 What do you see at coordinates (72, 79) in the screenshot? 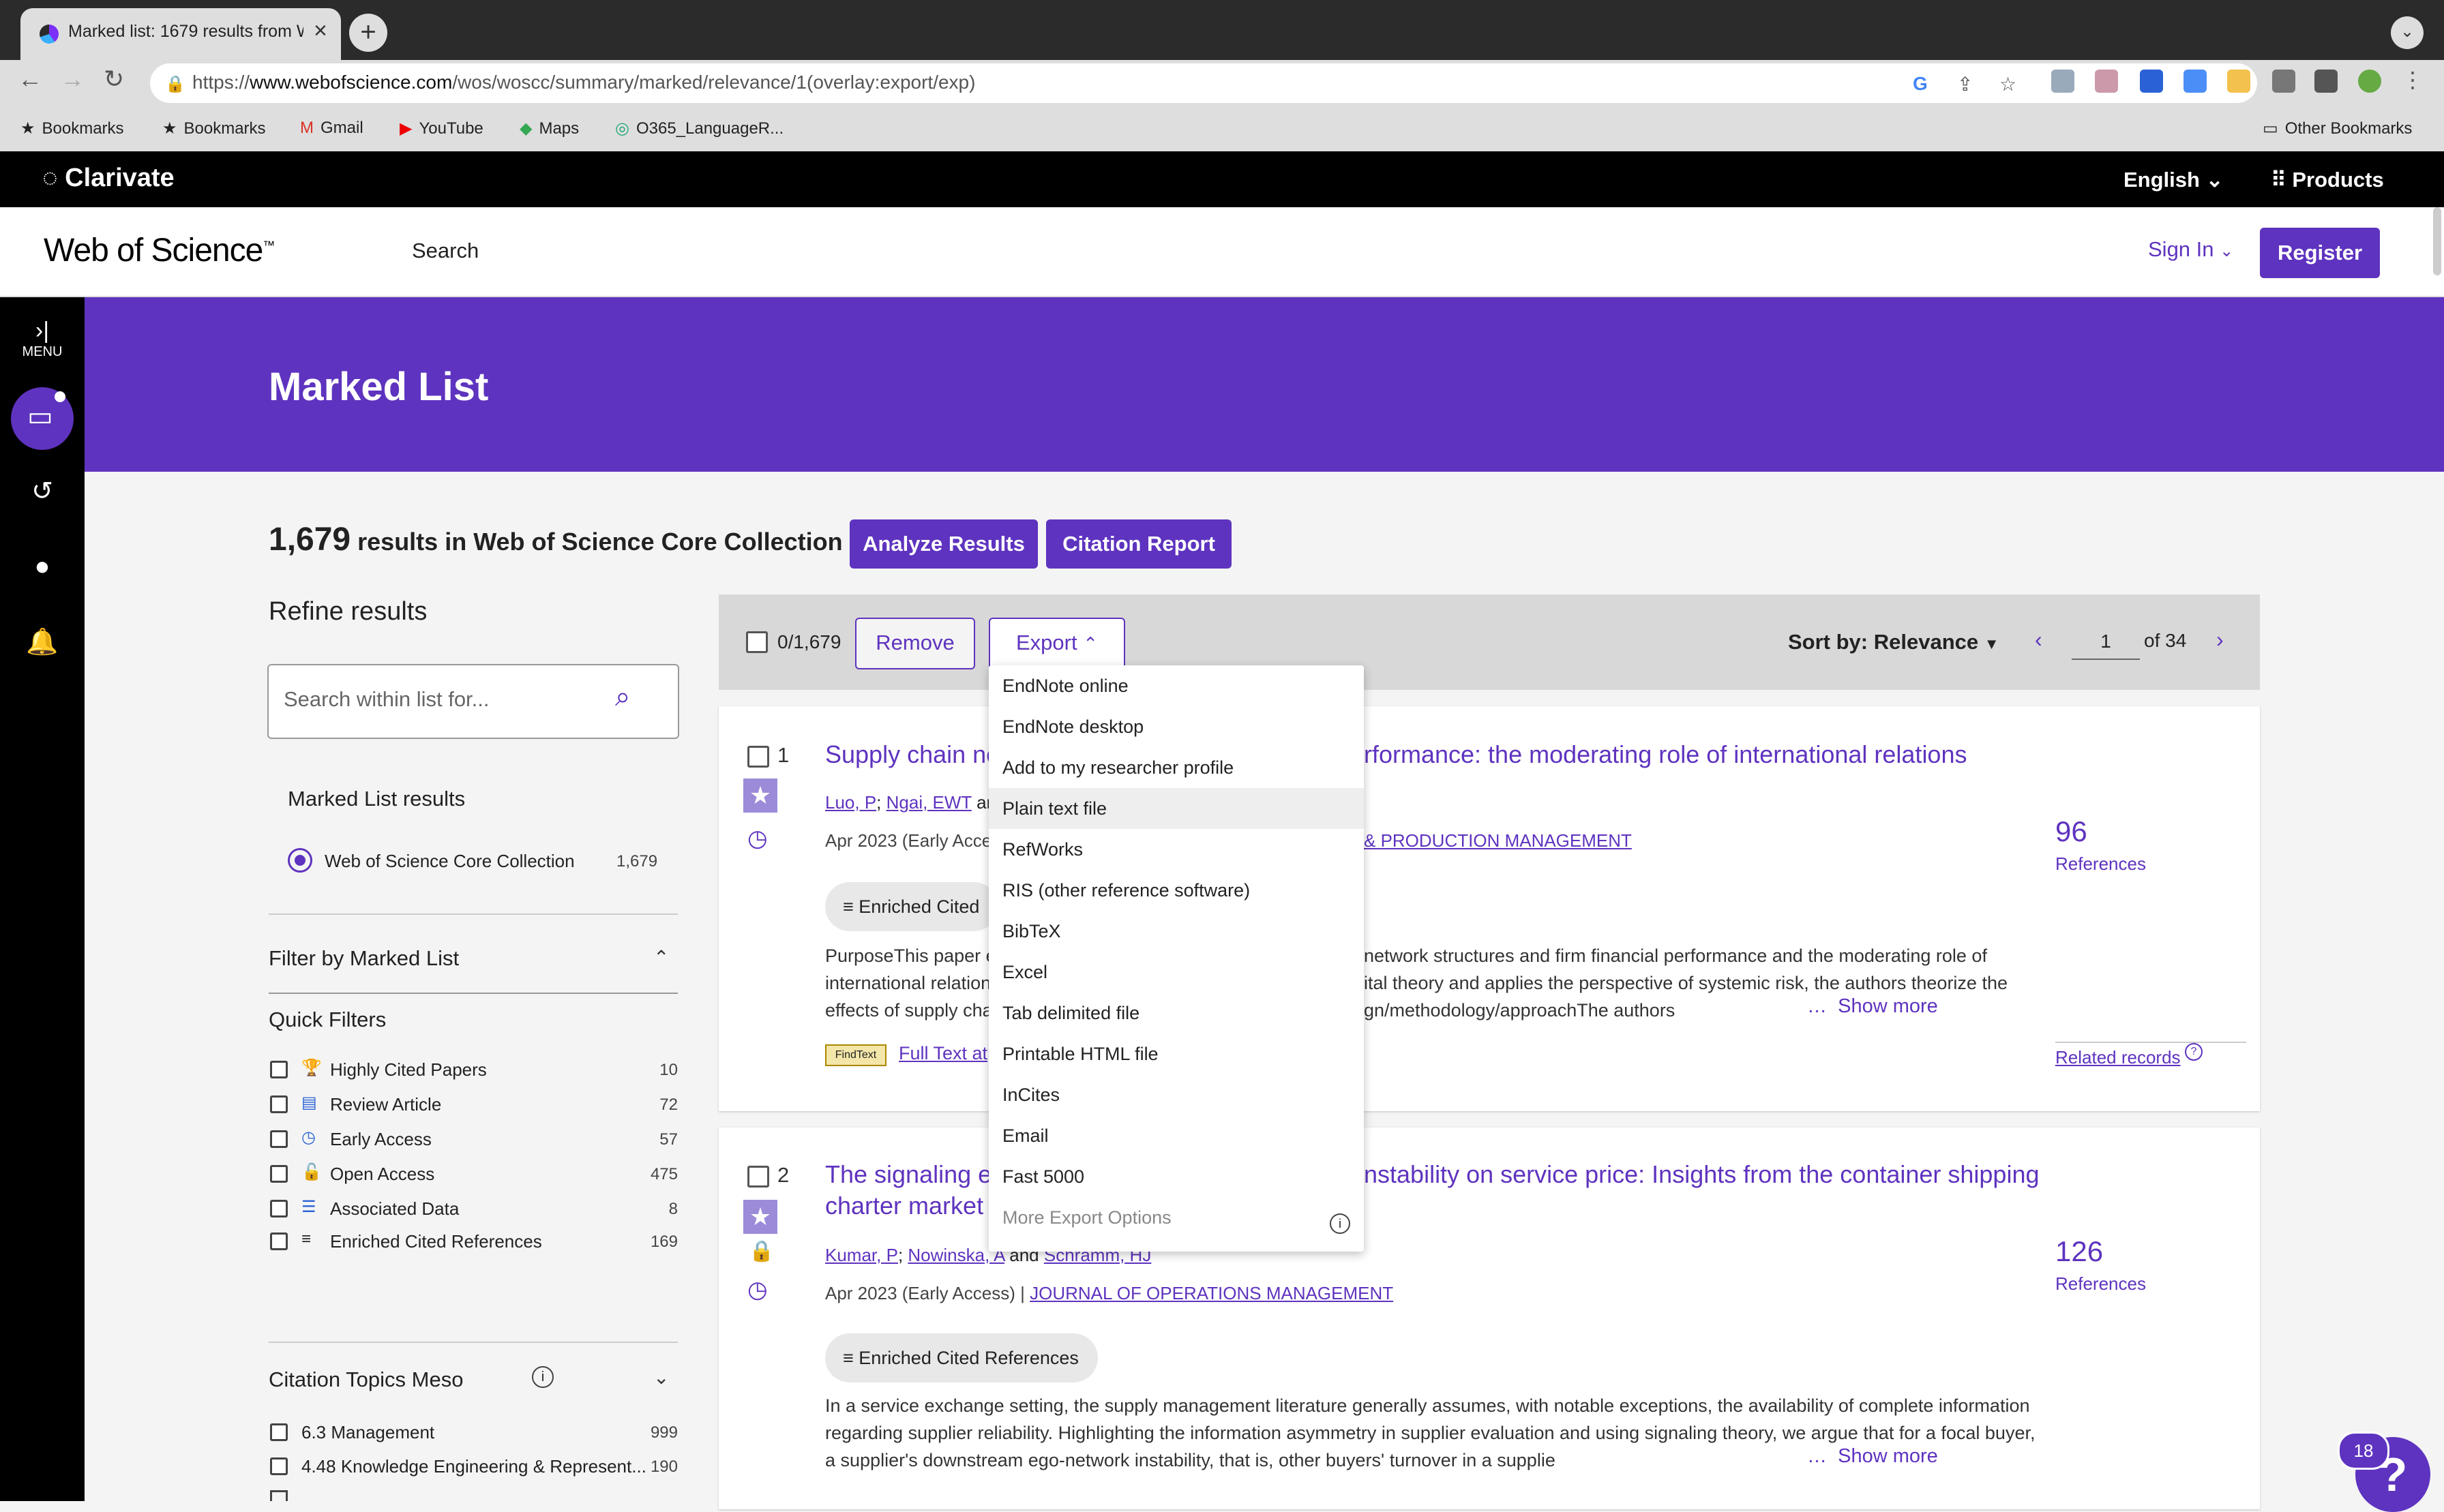
I see `forward-arrow-icon: →` at bounding box center [72, 79].